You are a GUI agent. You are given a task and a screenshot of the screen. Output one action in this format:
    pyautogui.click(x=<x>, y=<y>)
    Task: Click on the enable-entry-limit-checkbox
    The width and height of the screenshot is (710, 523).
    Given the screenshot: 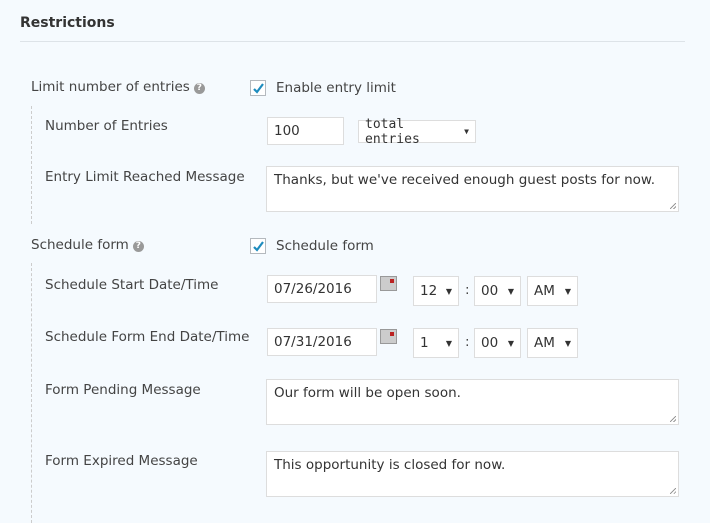 What is the action you would take?
    pyautogui.click(x=258, y=88)
    